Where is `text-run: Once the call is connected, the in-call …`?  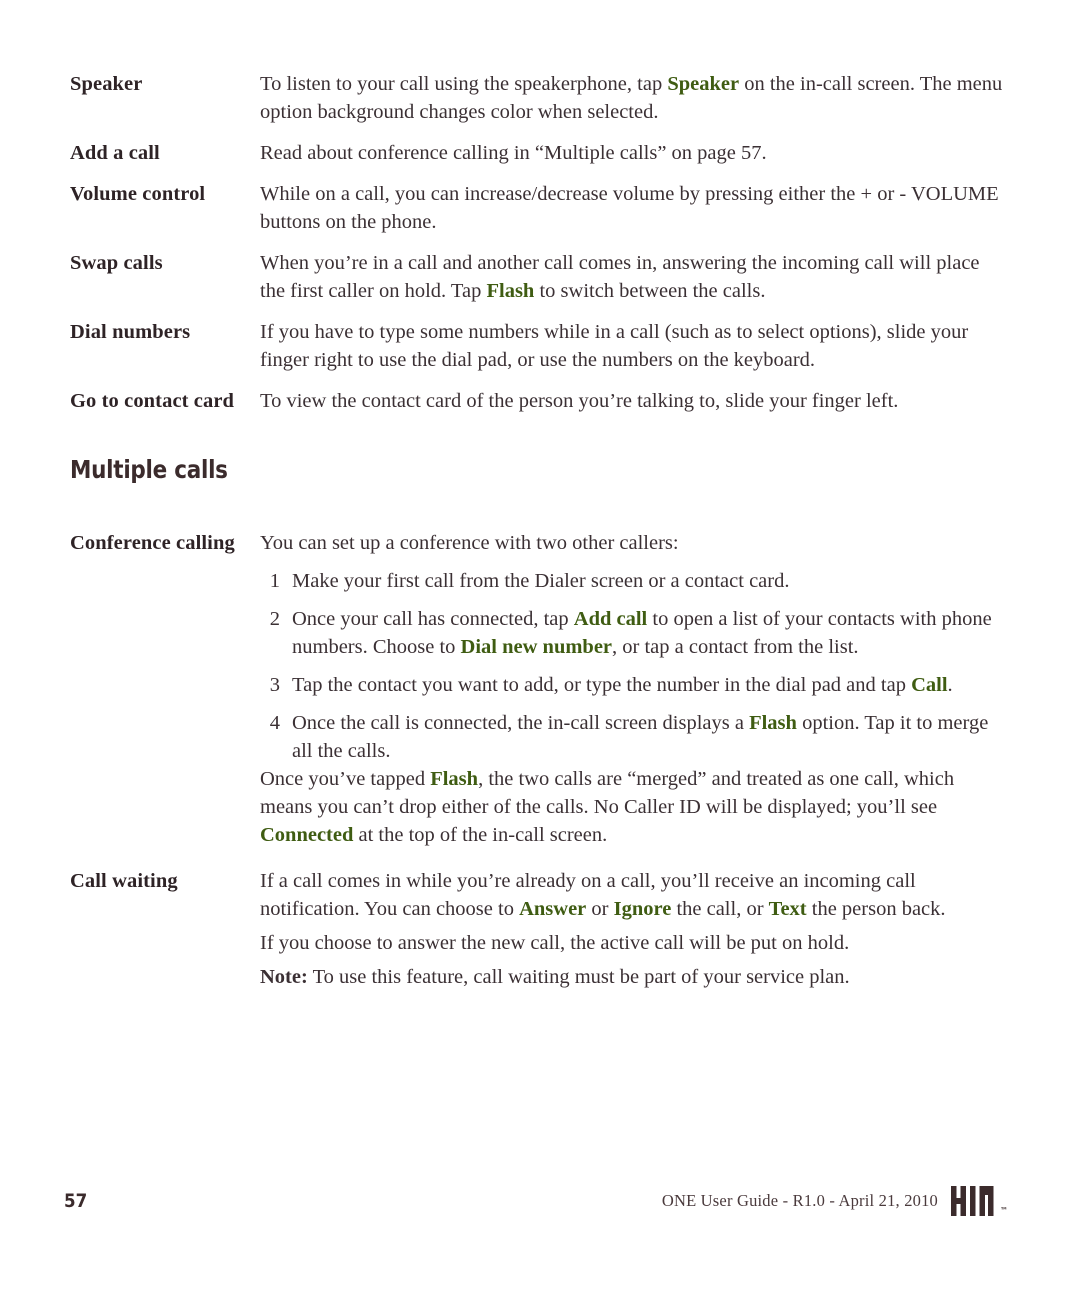
text-run: Once the call is connected, the in-call … is located at coordinates (521, 723).